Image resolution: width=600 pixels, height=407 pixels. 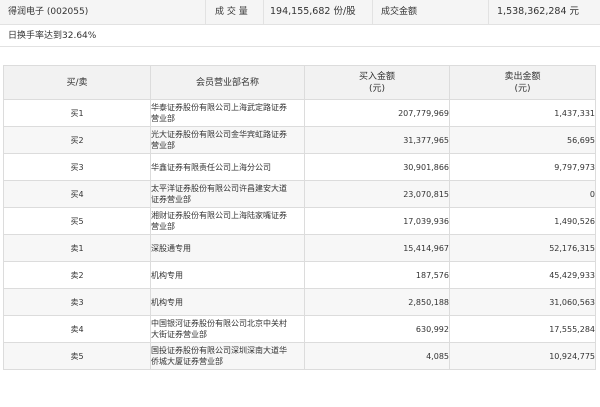 I want to click on row-direction: 买2, so click(x=77, y=140).